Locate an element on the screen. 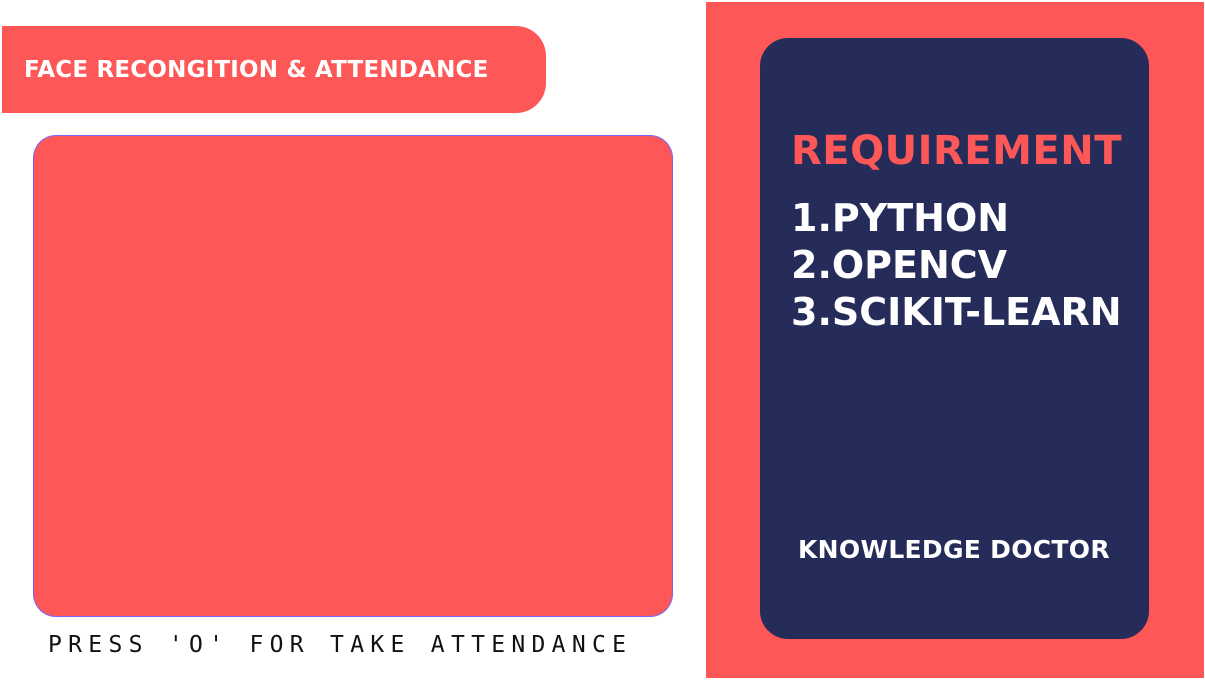  title-banner: FACE RECONGITION & ATTENDANCE is located at coordinates (274, 69).